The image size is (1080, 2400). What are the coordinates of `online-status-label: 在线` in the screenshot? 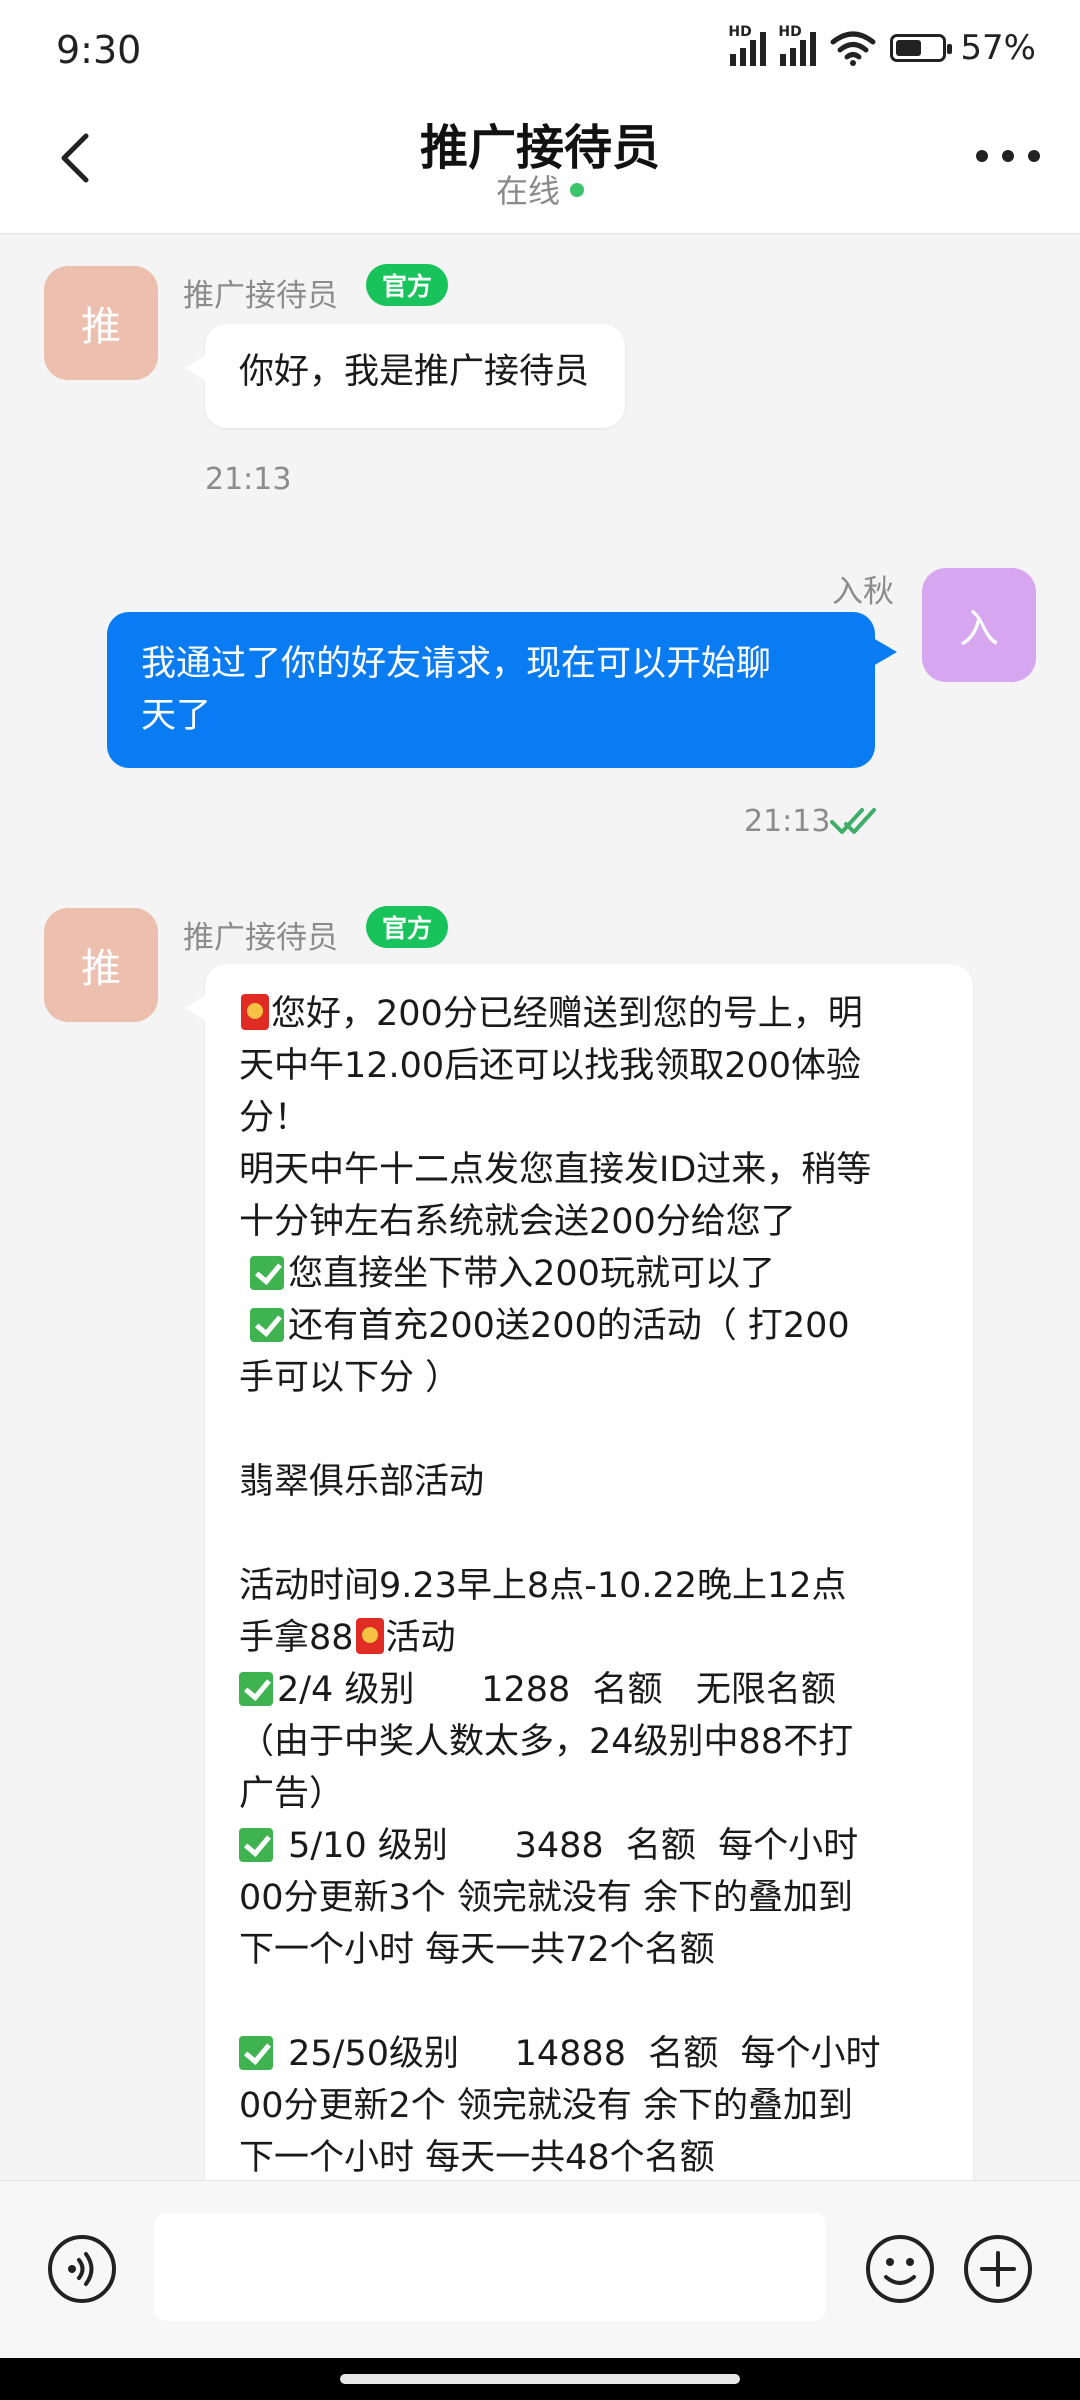 It's located at (527, 191).